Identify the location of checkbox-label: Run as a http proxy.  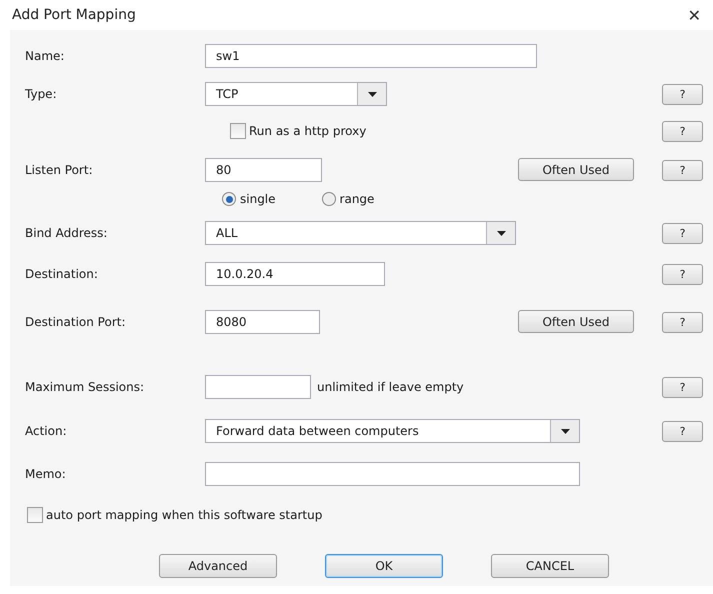
(307, 131).